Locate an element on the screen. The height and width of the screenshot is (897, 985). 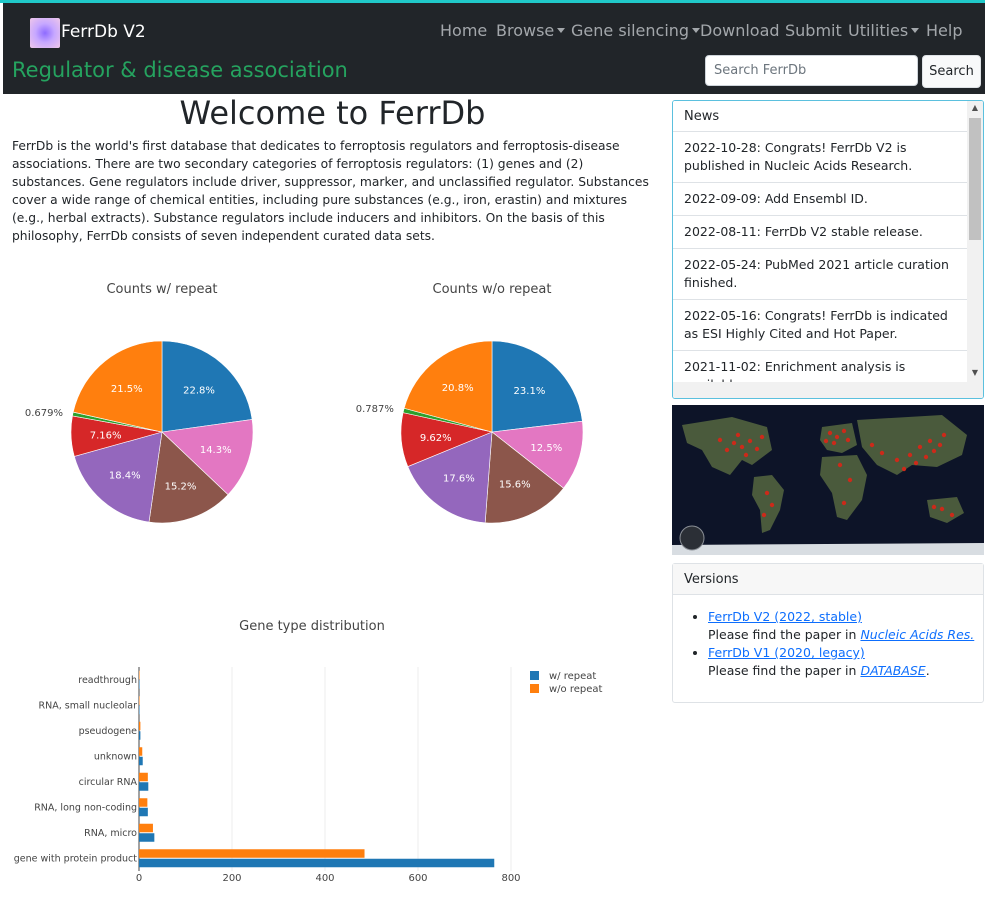
pie-chart-no-repeat: 23.1% 12.5% 15.6% 17.6% 9.62% 0.787% 20.8% is located at coordinates (470, 432).